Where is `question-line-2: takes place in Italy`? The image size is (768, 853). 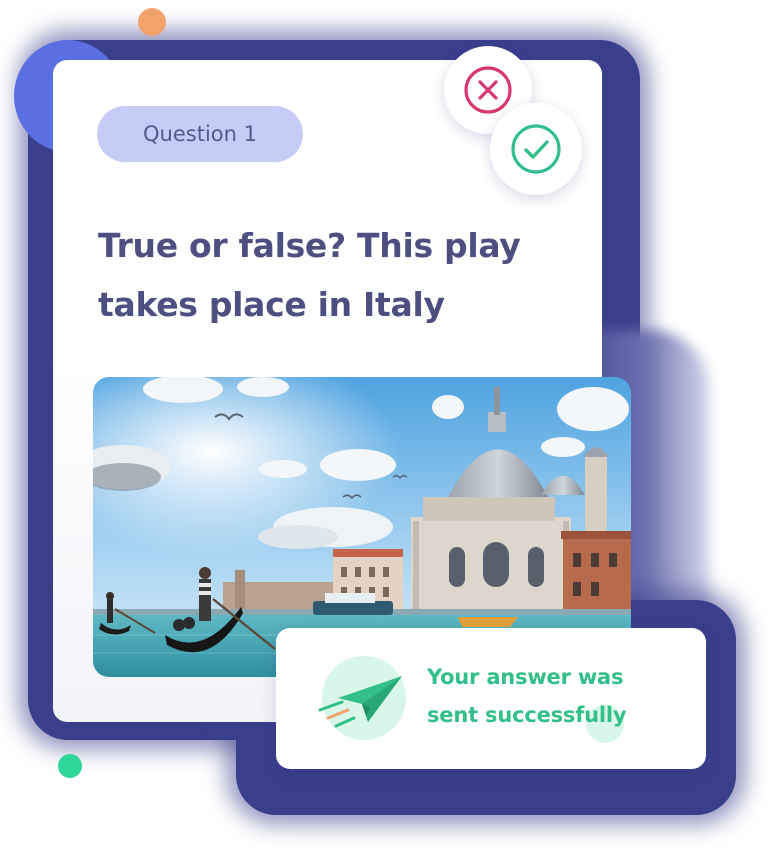
question-line-2: takes place in Italy is located at coordinates (271, 304).